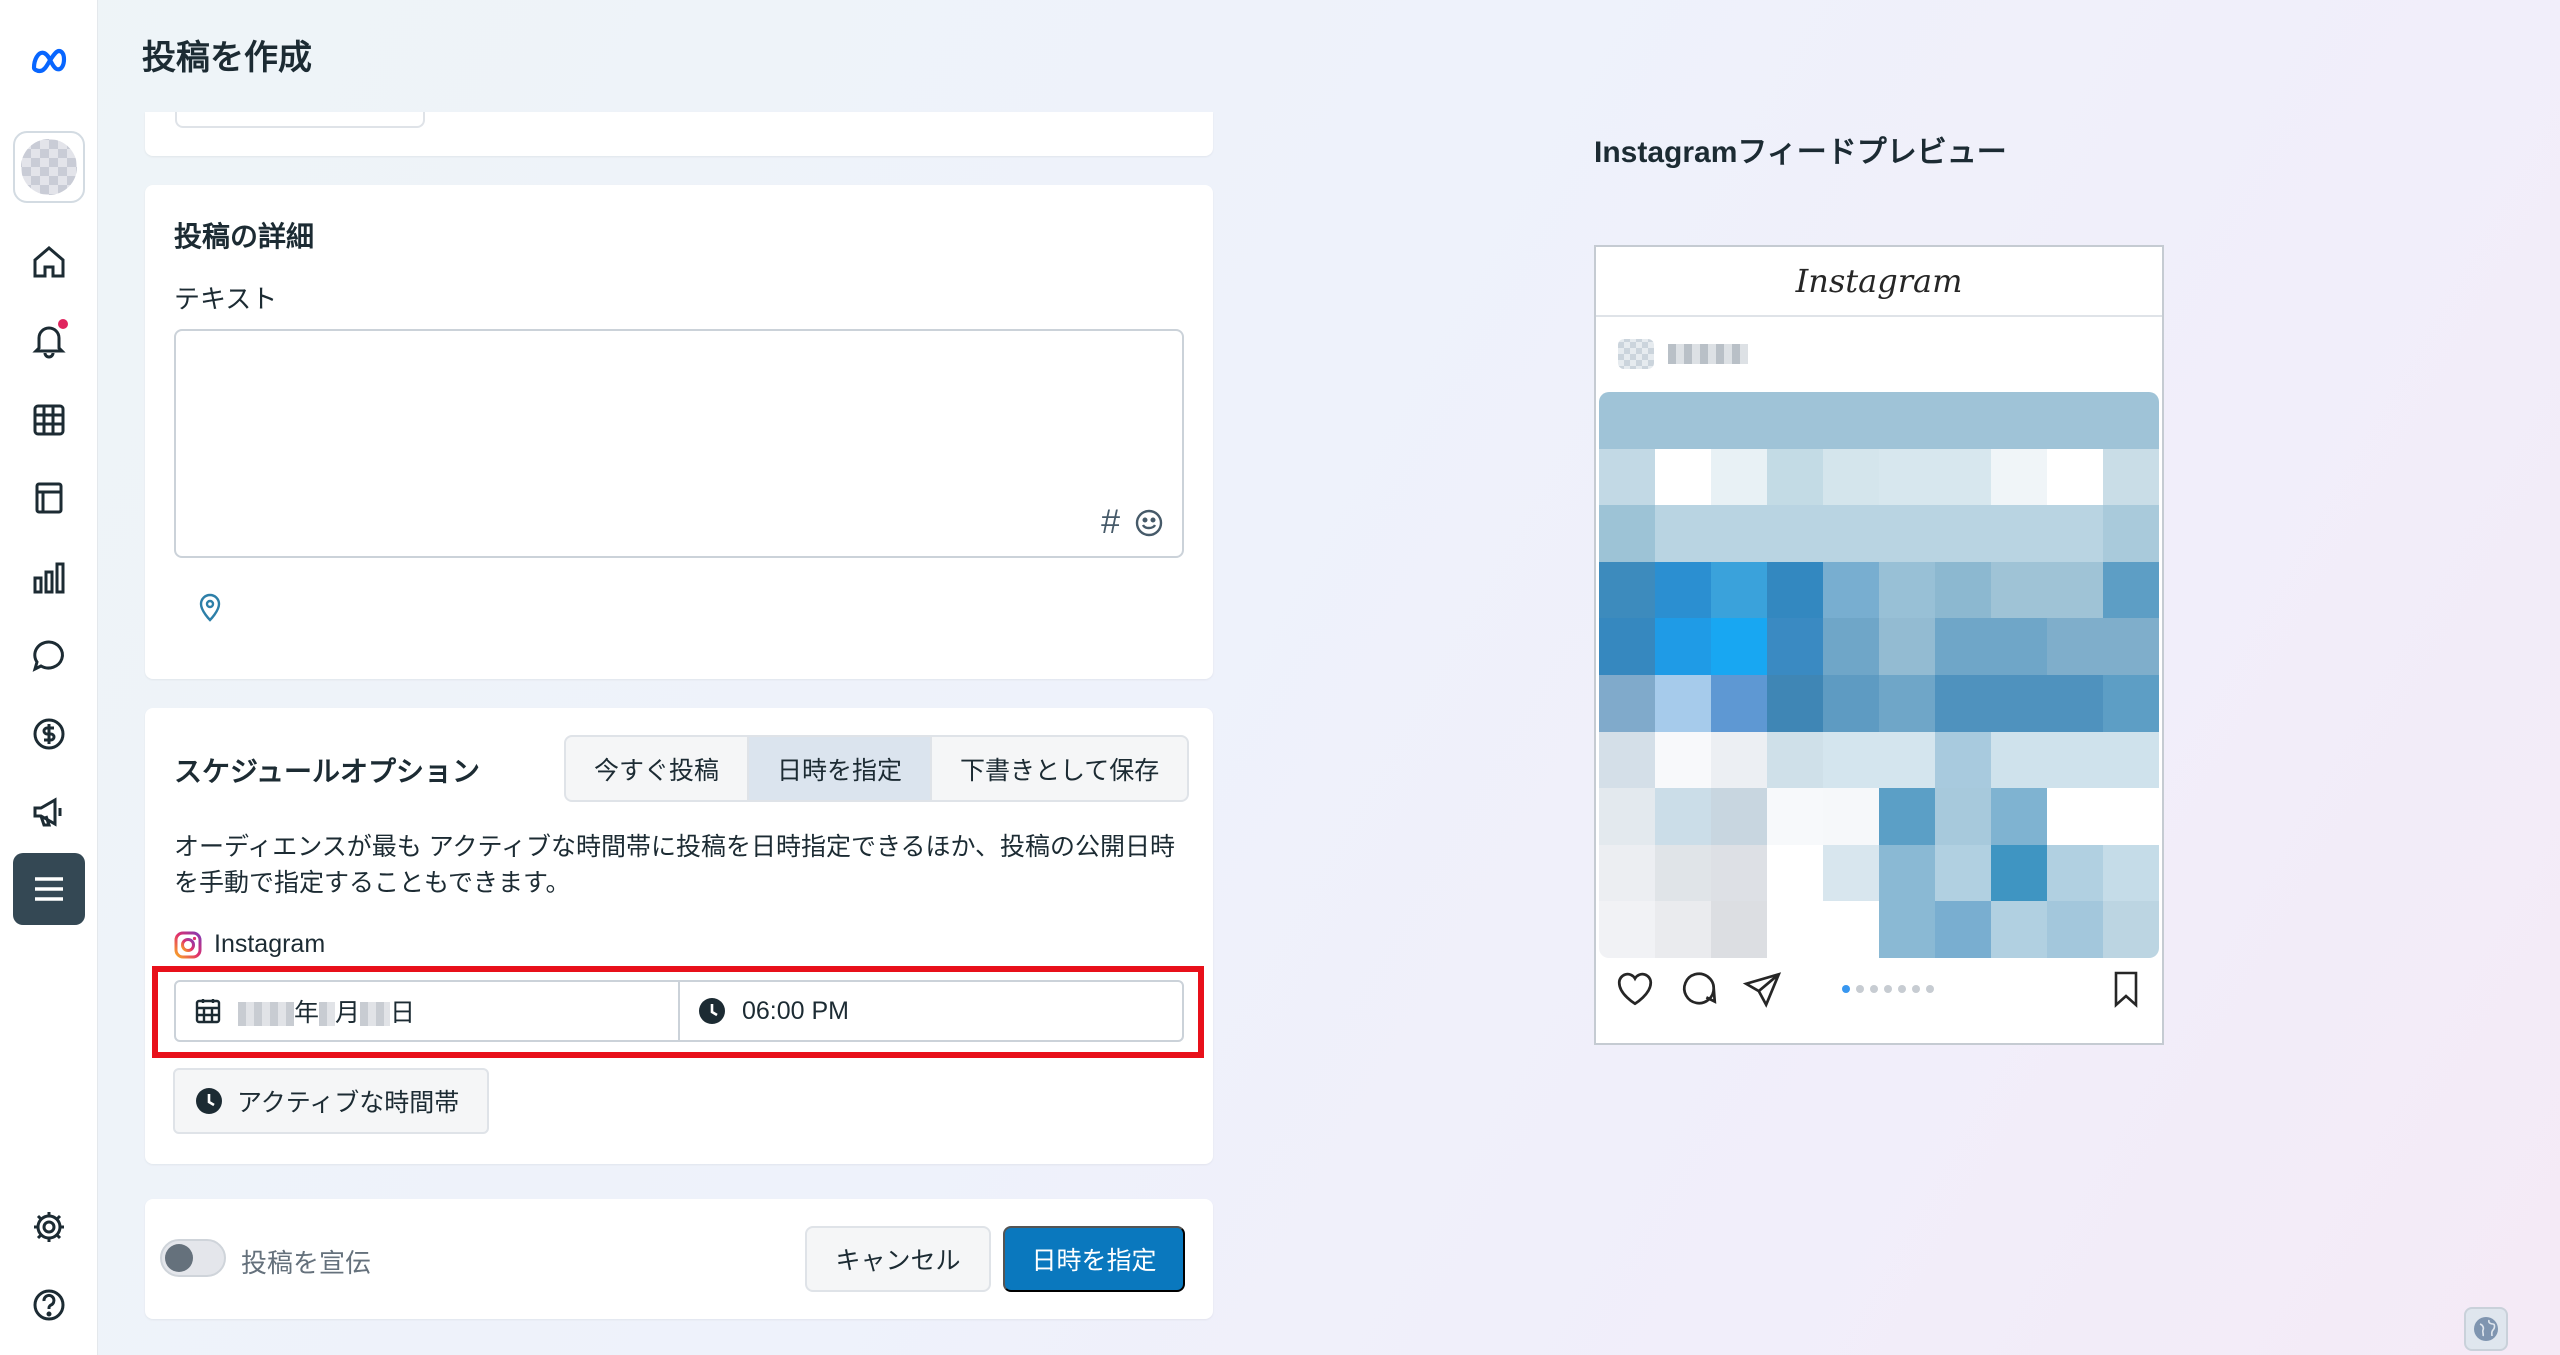 The image size is (2560, 1355). Describe the element at coordinates (208, 1011) in the screenshot. I see `calendar-icon` at that location.